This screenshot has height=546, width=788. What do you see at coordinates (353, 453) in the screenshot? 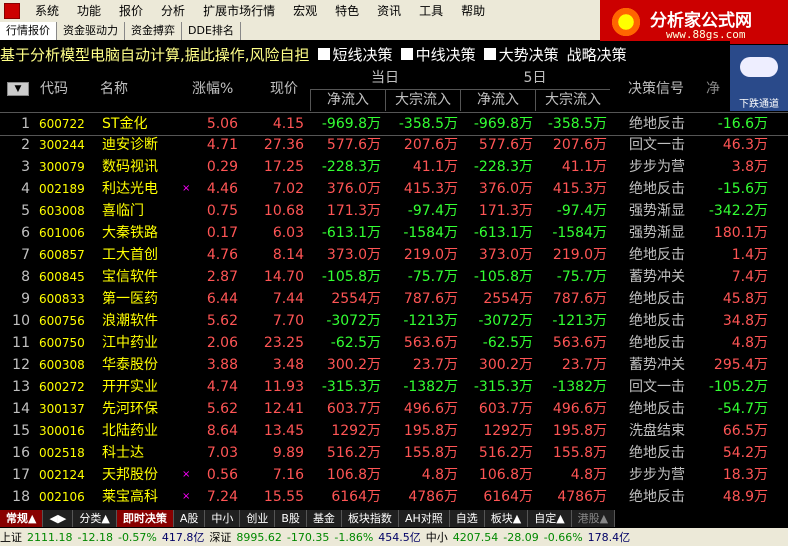
I see `today-netflow: 516.2万` at bounding box center [353, 453].